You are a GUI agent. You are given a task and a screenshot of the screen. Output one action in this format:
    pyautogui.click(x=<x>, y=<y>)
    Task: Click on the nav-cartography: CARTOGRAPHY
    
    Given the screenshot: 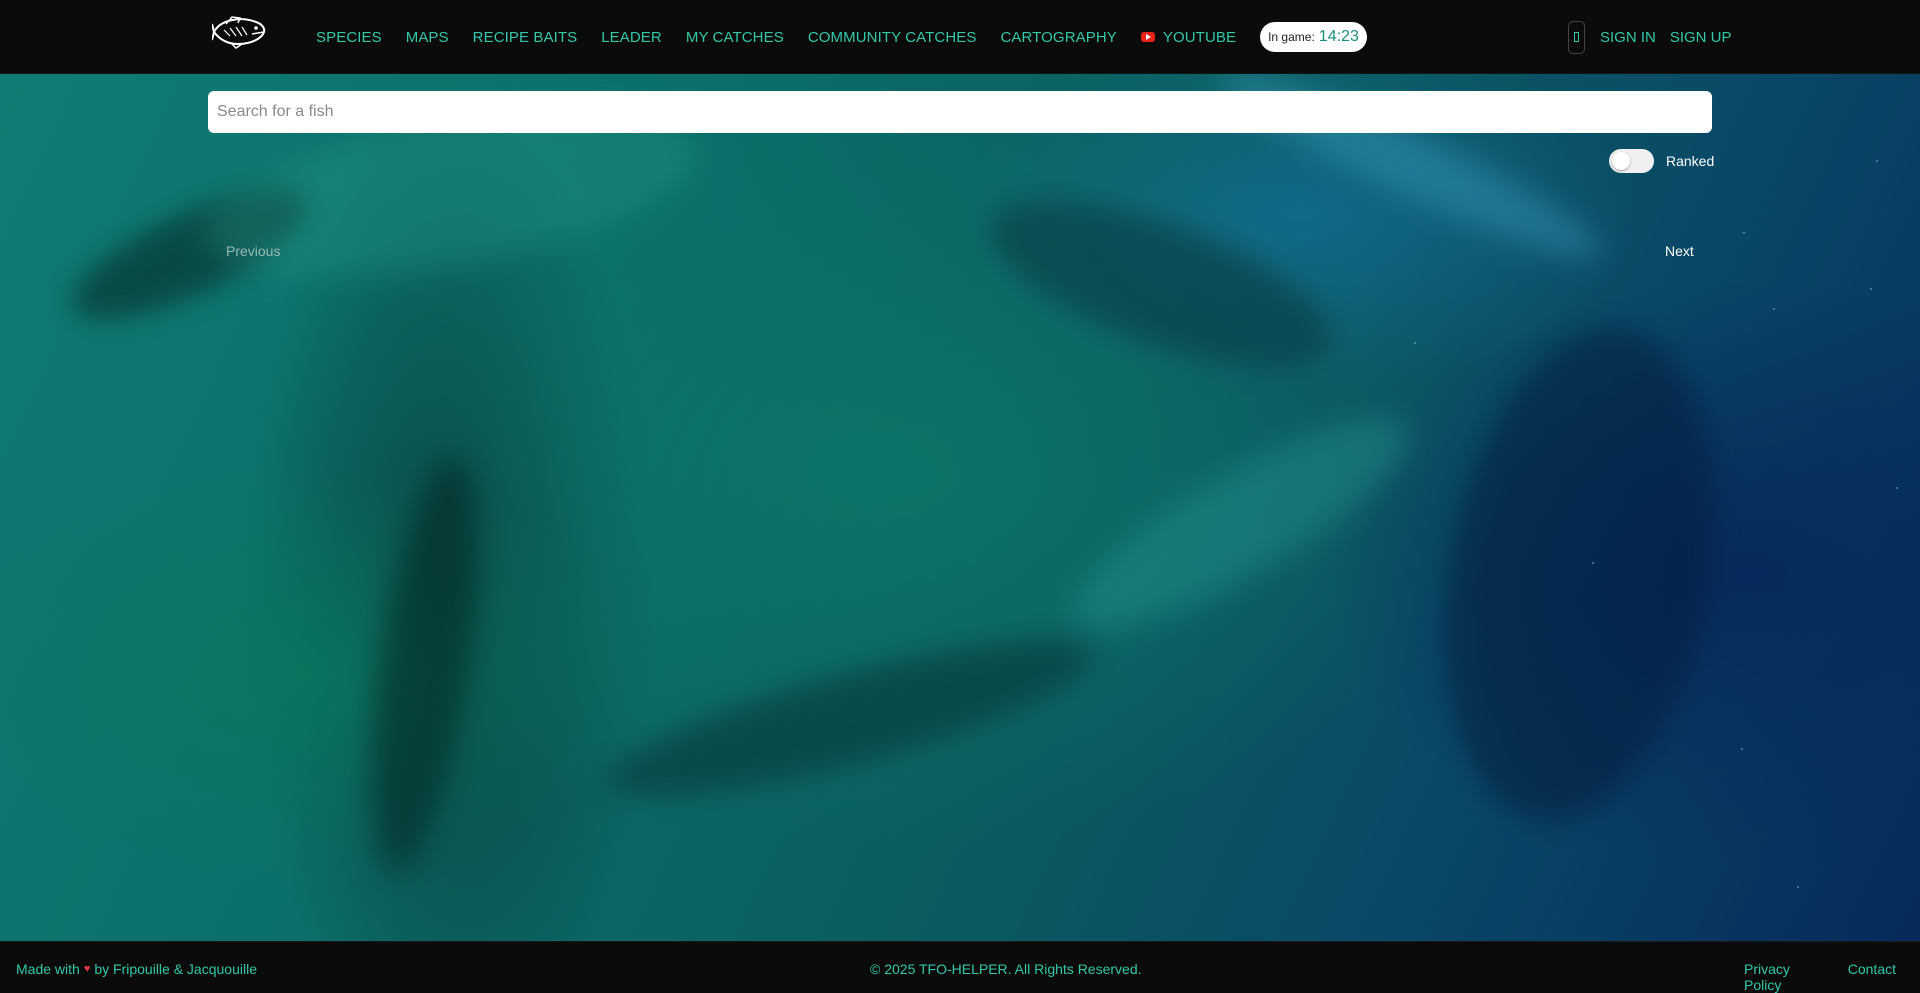 What is the action you would take?
    pyautogui.click(x=1058, y=37)
    